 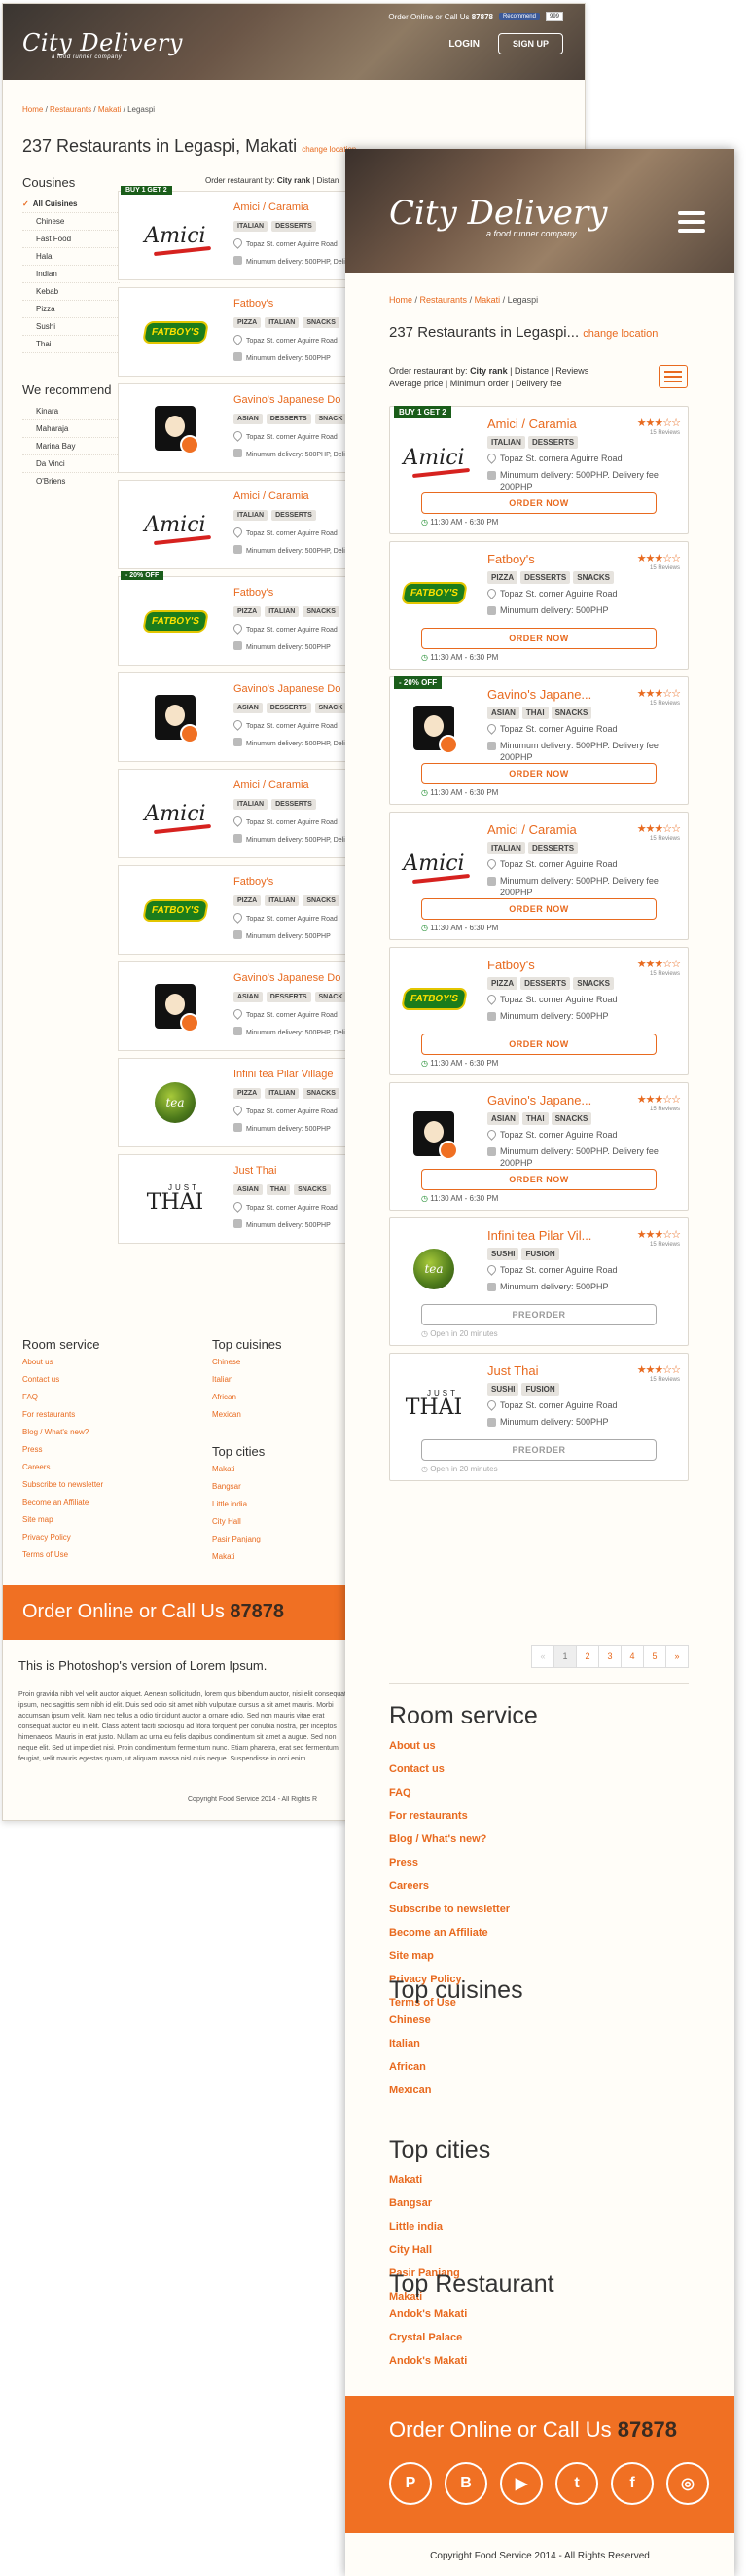 I want to click on youtube-icon: ▶, so click(x=521, y=2483).